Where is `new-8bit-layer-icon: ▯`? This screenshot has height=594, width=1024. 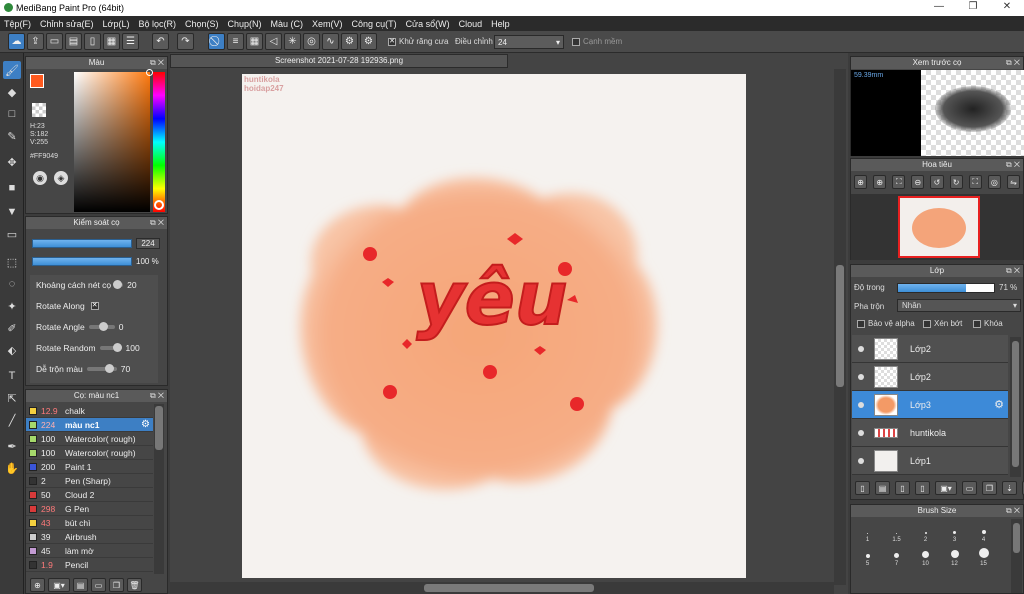
new-8bit-layer-icon: ▯ is located at coordinates (902, 488).